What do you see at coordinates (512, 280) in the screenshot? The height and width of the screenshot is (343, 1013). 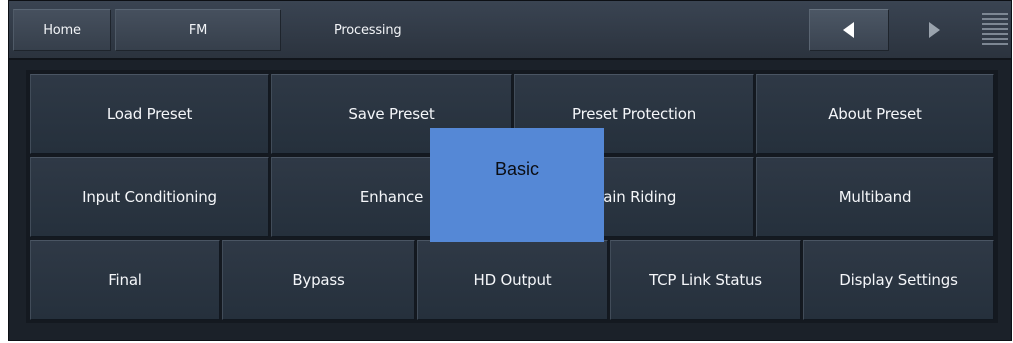 I see `hd-output-button: HD Output` at bounding box center [512, 280].